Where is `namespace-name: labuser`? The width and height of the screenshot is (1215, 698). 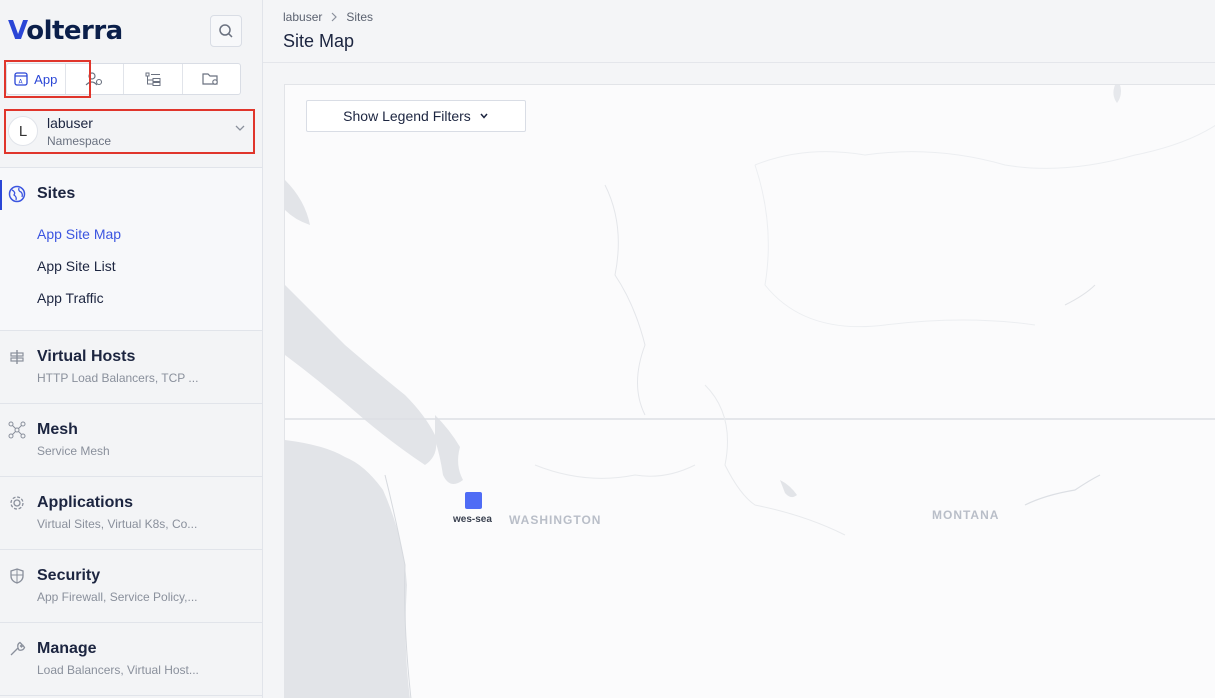 namespace-name: labuser is located at coordinates (70, 122).